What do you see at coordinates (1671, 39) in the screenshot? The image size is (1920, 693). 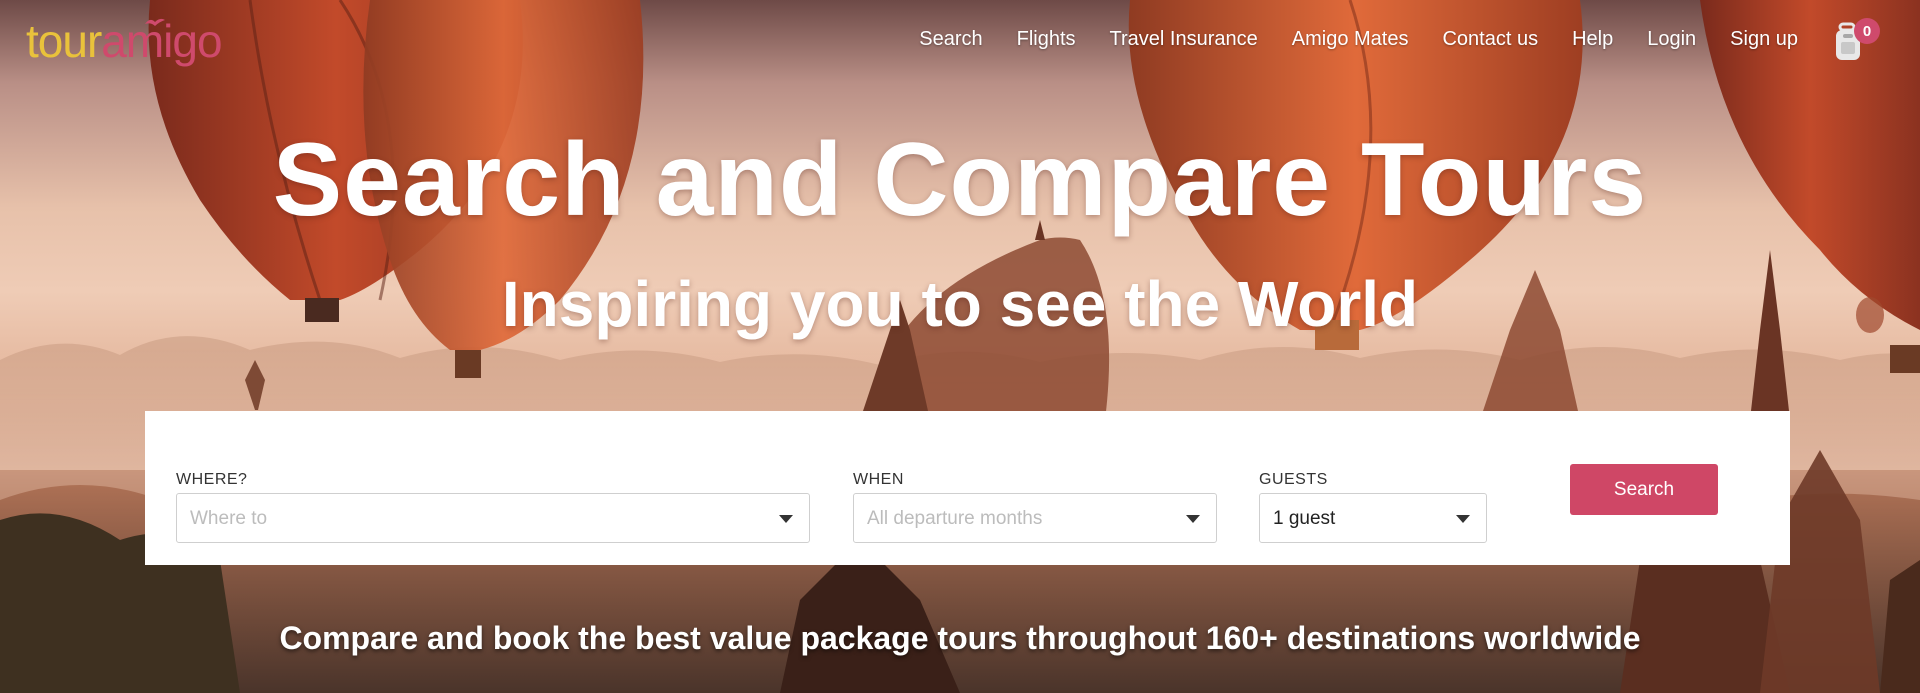 I see `nav-login: Login` at bounding box center [1671, 39].